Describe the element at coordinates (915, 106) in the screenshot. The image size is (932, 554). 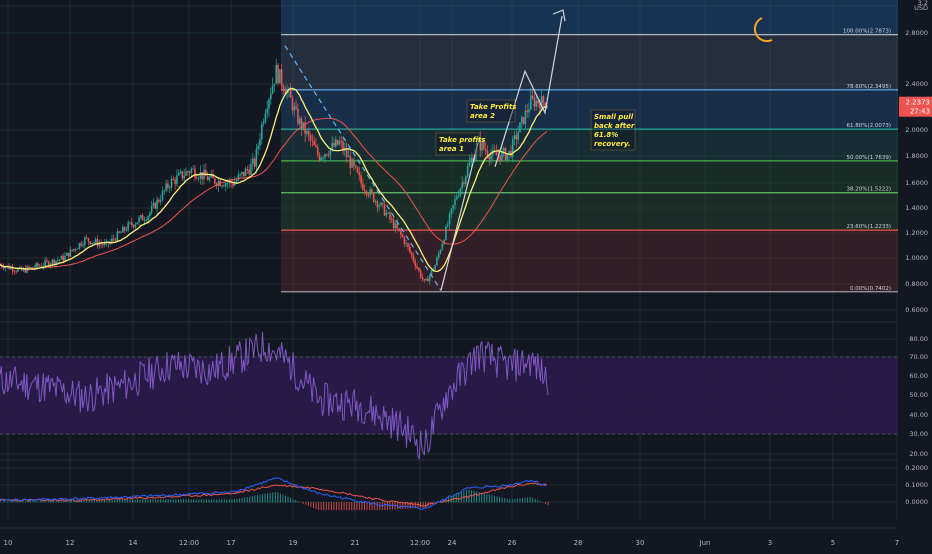
I see `last-price-badge: 2.237327:43` at that location.